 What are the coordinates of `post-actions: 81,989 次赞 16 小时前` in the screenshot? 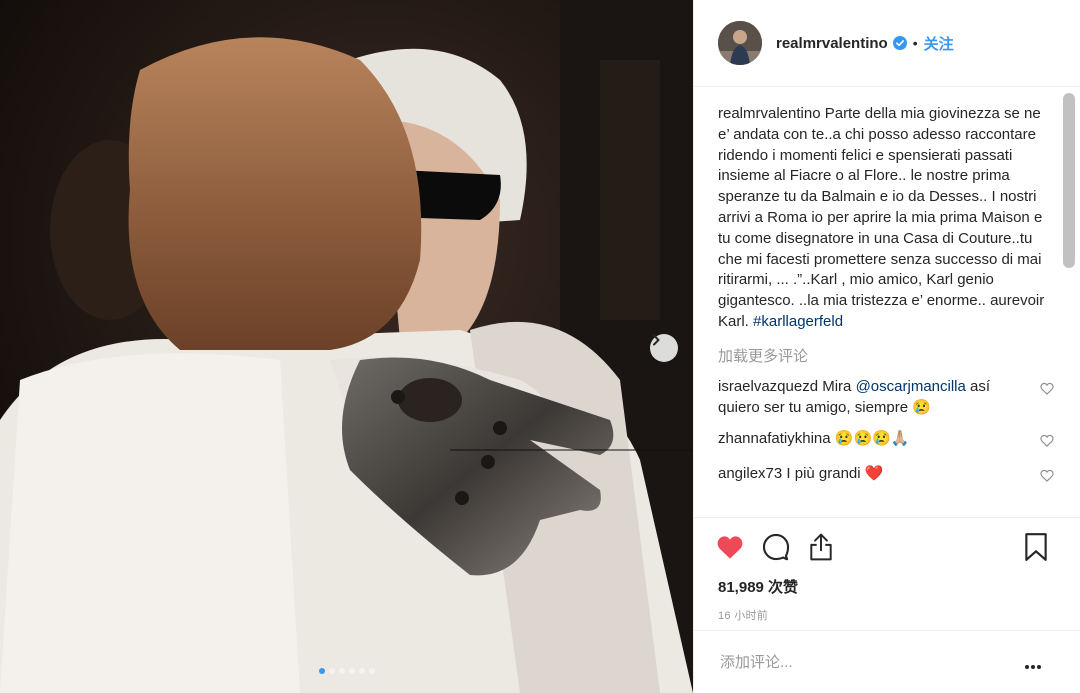 It's located at (887, 570).